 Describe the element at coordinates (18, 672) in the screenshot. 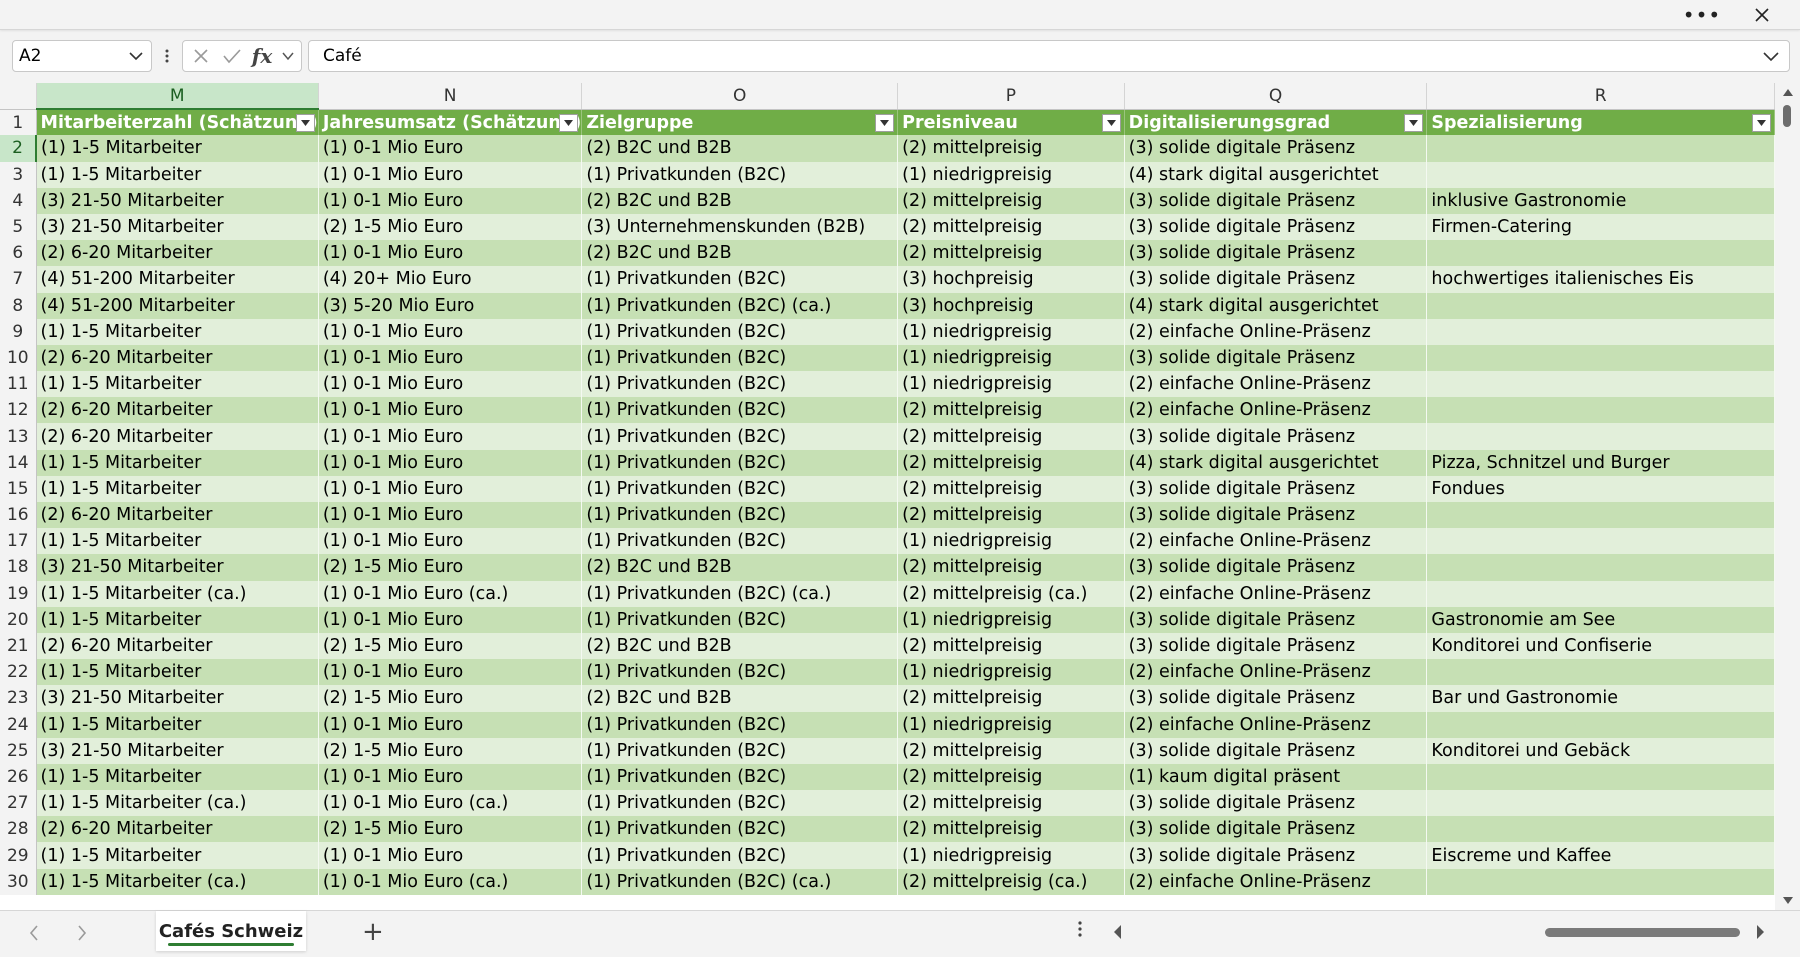

I see `row-header: 22` at that location.